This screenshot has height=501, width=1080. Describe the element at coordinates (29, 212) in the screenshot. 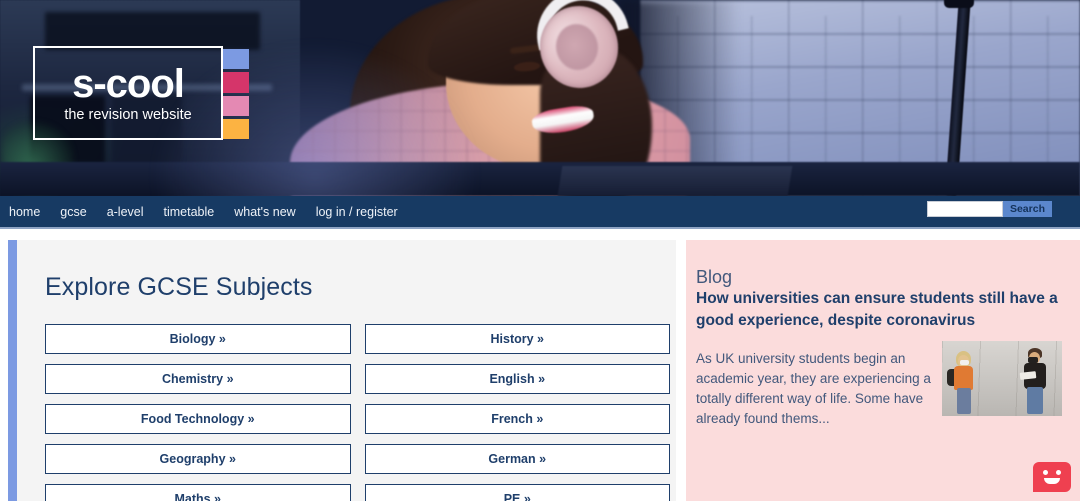

I see `nav-item-home: home` at that location.